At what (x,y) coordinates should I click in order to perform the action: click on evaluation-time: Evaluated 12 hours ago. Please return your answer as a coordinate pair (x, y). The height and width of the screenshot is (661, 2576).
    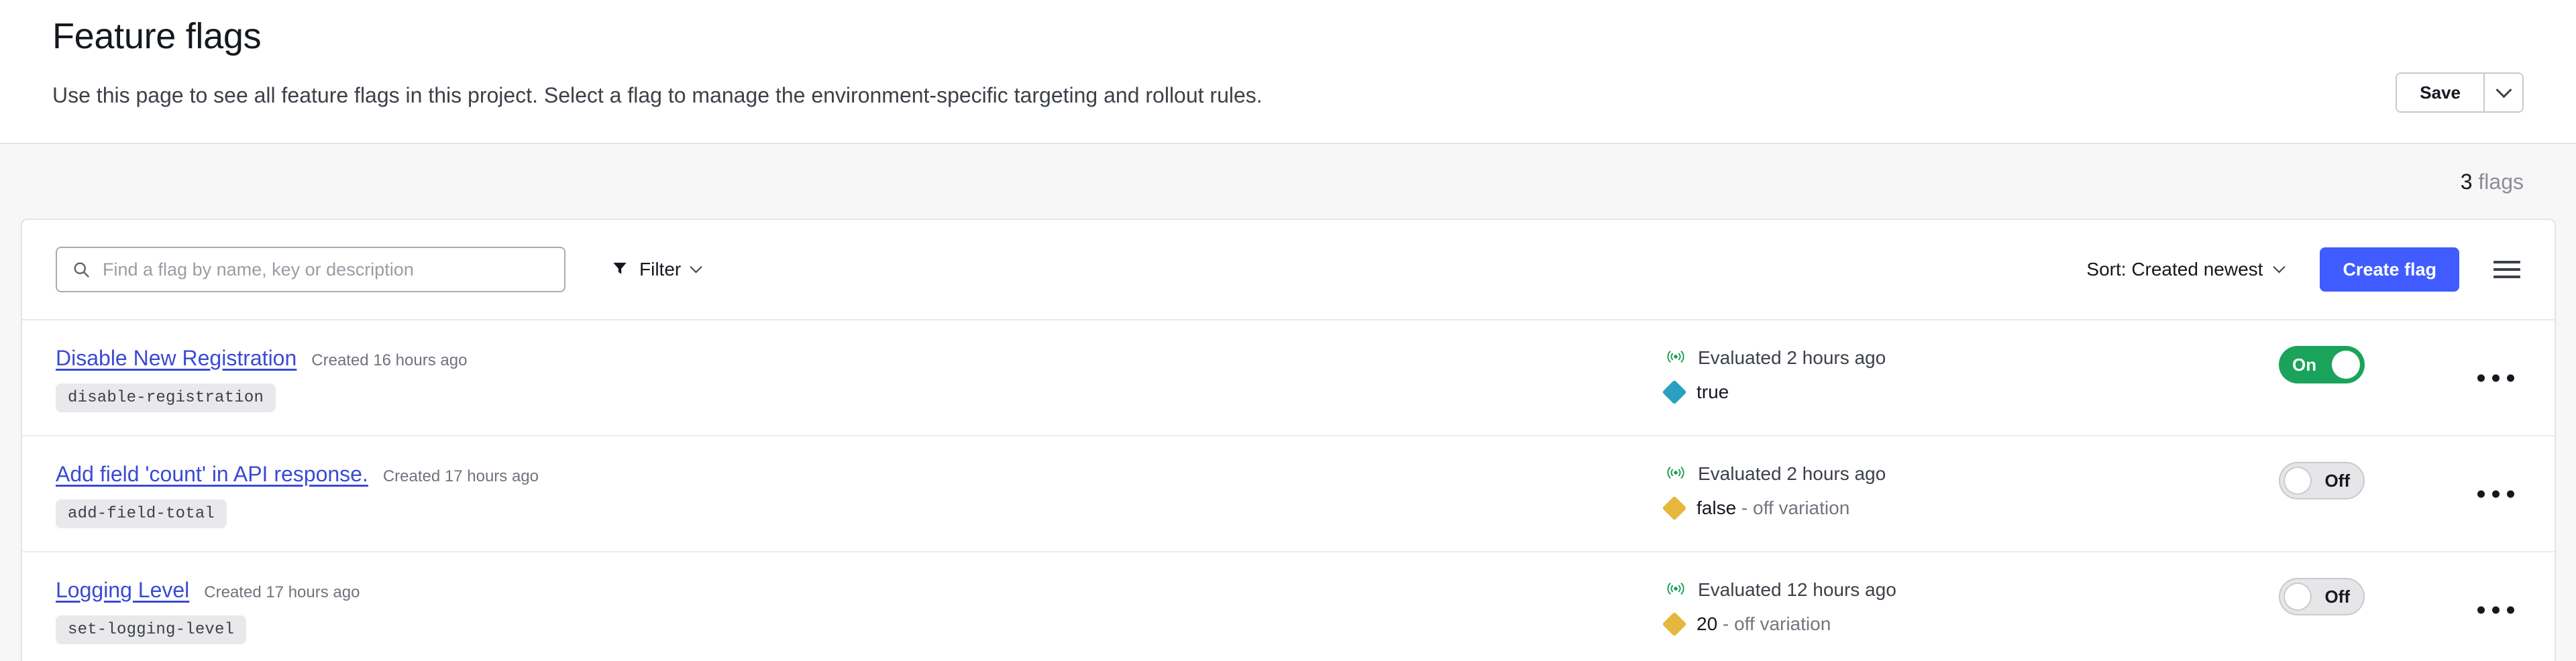
    Looking at the image, I should click on (1797, 589).